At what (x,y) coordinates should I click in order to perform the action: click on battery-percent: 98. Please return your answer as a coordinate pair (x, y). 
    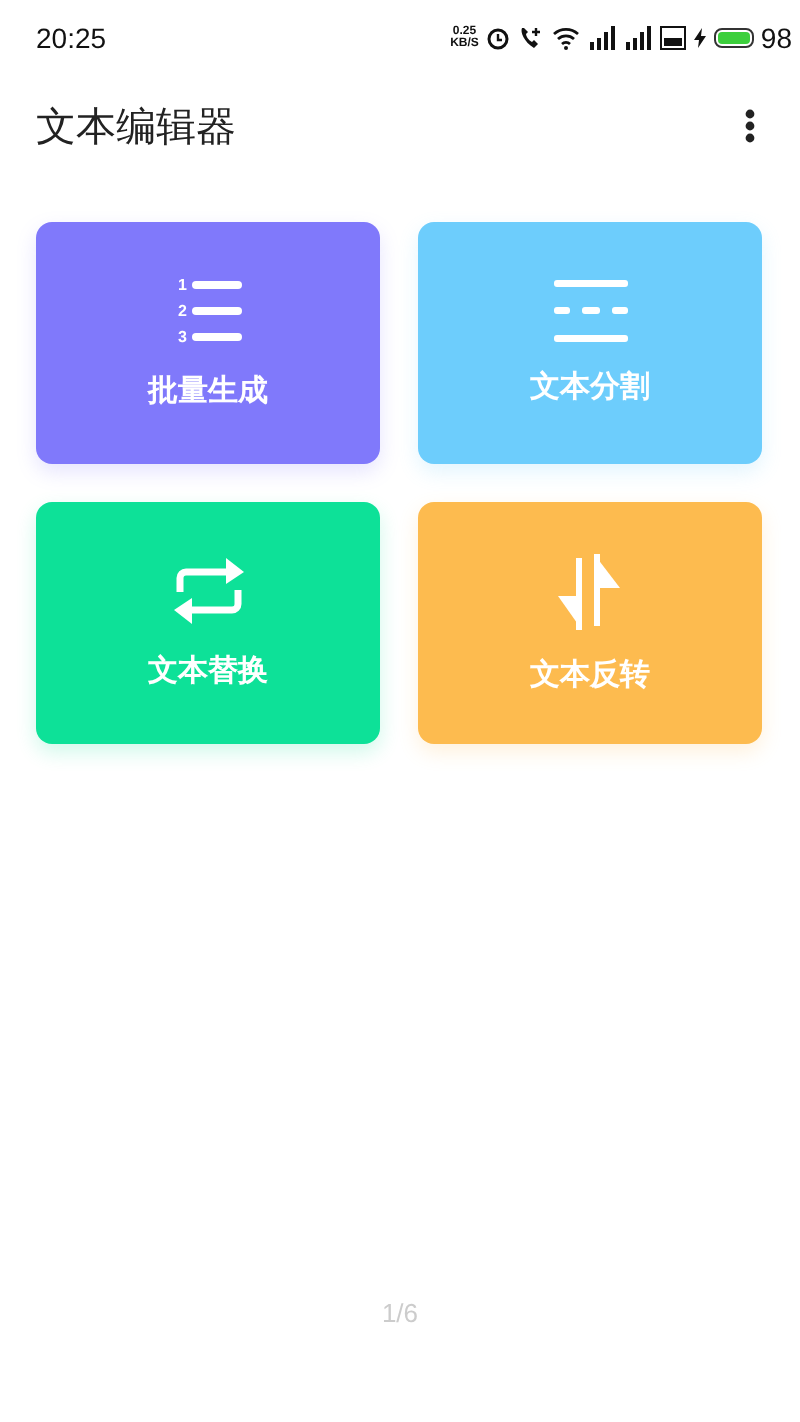
    Looking at the image, I should click on (776, 38).